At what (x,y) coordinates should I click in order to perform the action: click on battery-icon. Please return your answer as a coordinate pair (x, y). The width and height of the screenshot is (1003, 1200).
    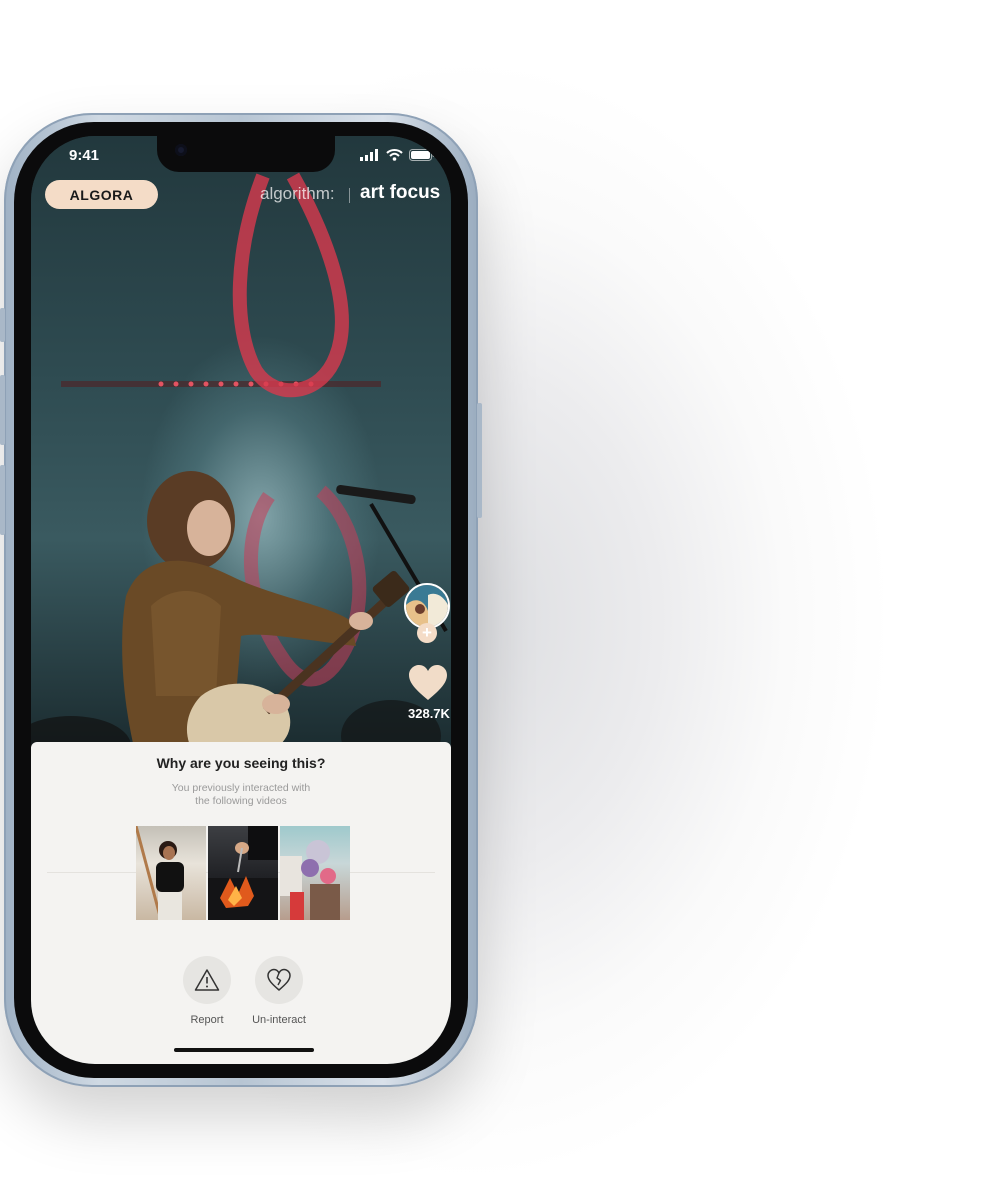
    Looking at the image, I should click on (422, 155).